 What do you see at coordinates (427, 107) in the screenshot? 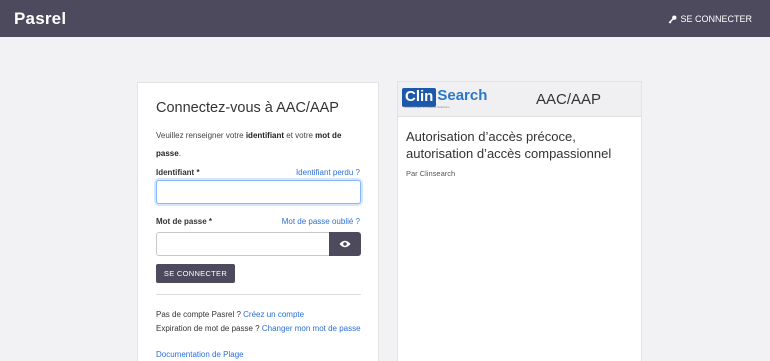
I see `logo-tagline: Scientific and Innovative Solutions` at bounding box center [427, 107].